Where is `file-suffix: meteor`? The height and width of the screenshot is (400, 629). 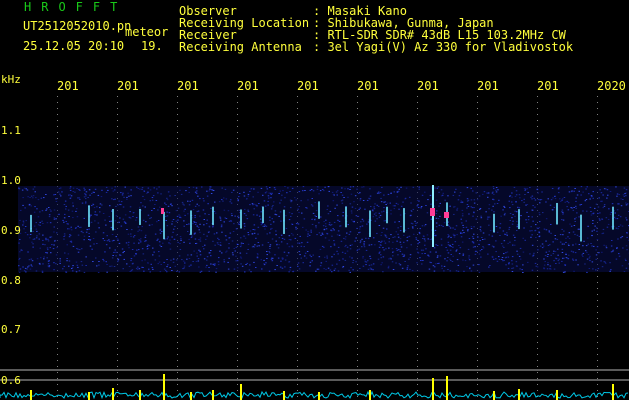 file-suffix: meteor is located at coordinates (147, 32).